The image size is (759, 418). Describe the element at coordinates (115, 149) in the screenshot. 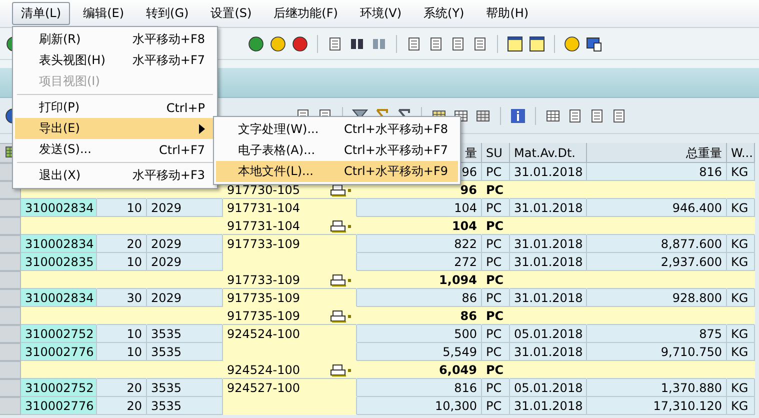

I see `menu-option: 发送(S)... Ctrl+F7` at that location.